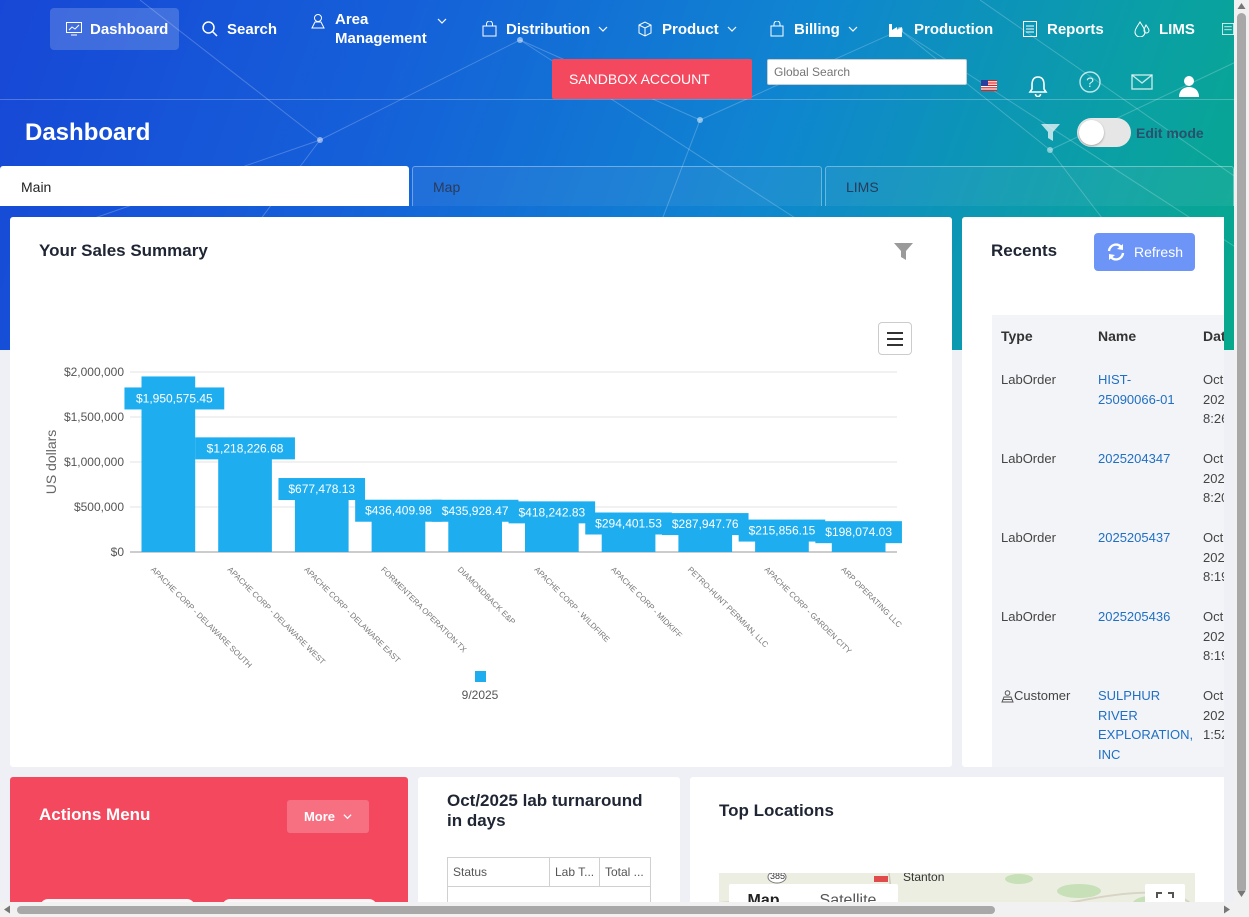 The width and height of the screenshot is (1249, 917). I want to click on document-icon, so click(1030, 29).